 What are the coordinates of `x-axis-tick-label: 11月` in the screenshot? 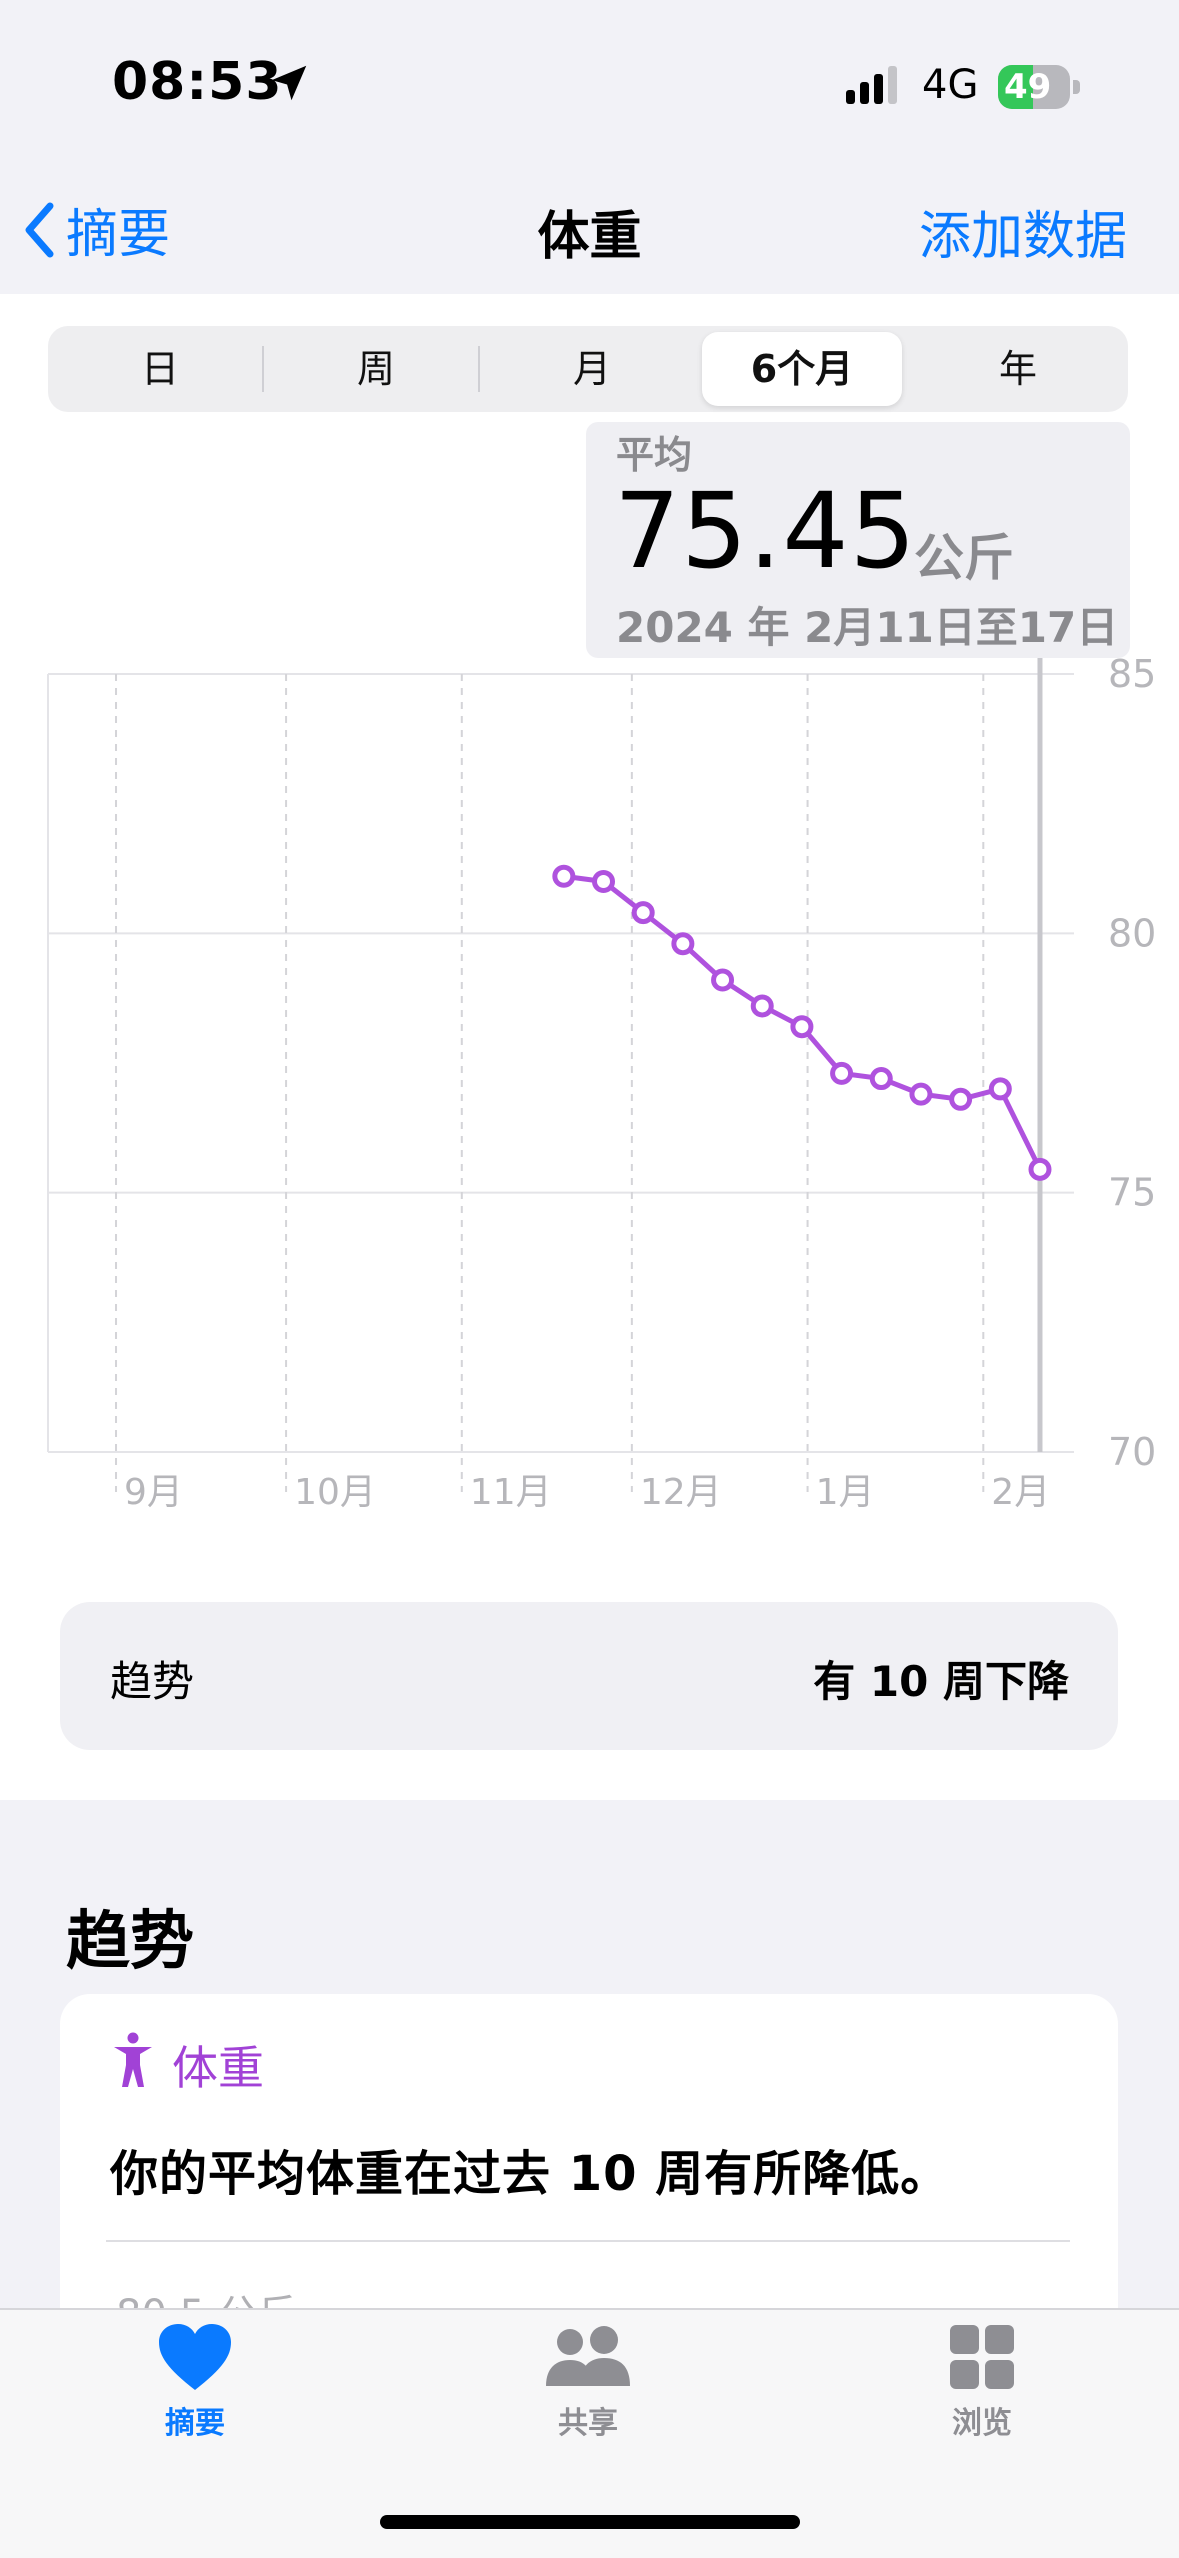 It's located at (511, 1492).